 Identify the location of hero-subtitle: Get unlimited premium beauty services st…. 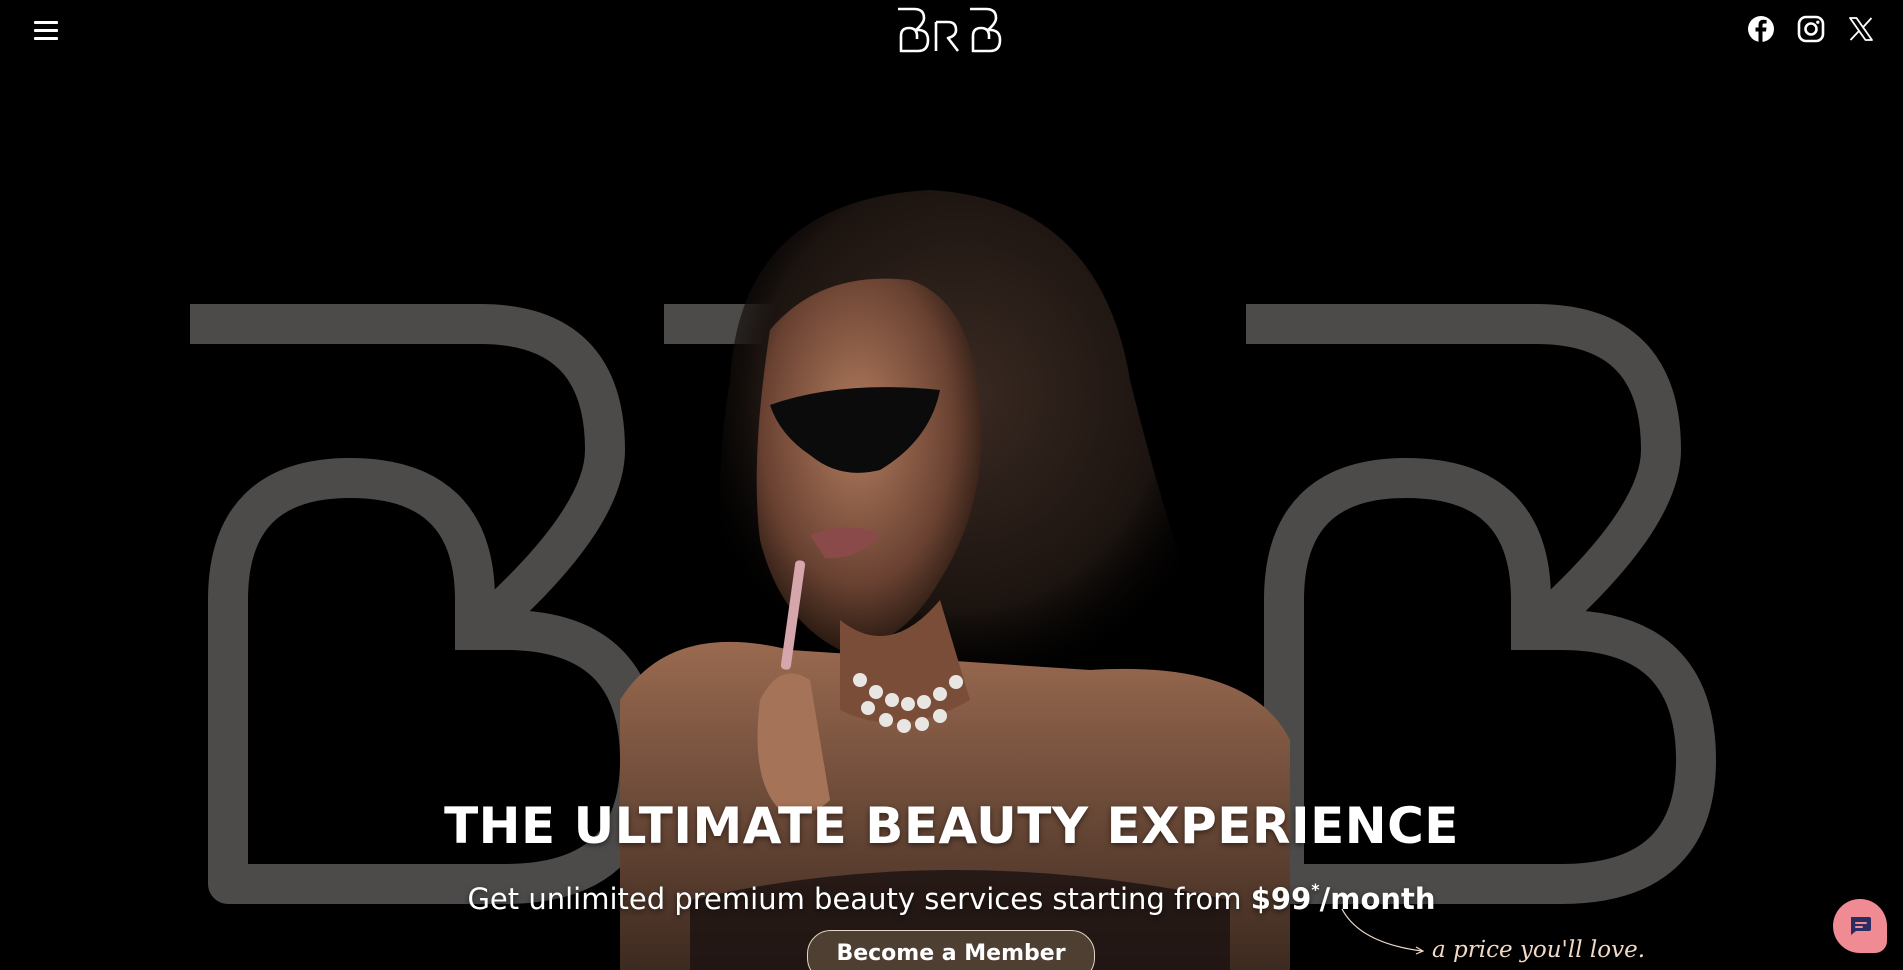
(951, 894).